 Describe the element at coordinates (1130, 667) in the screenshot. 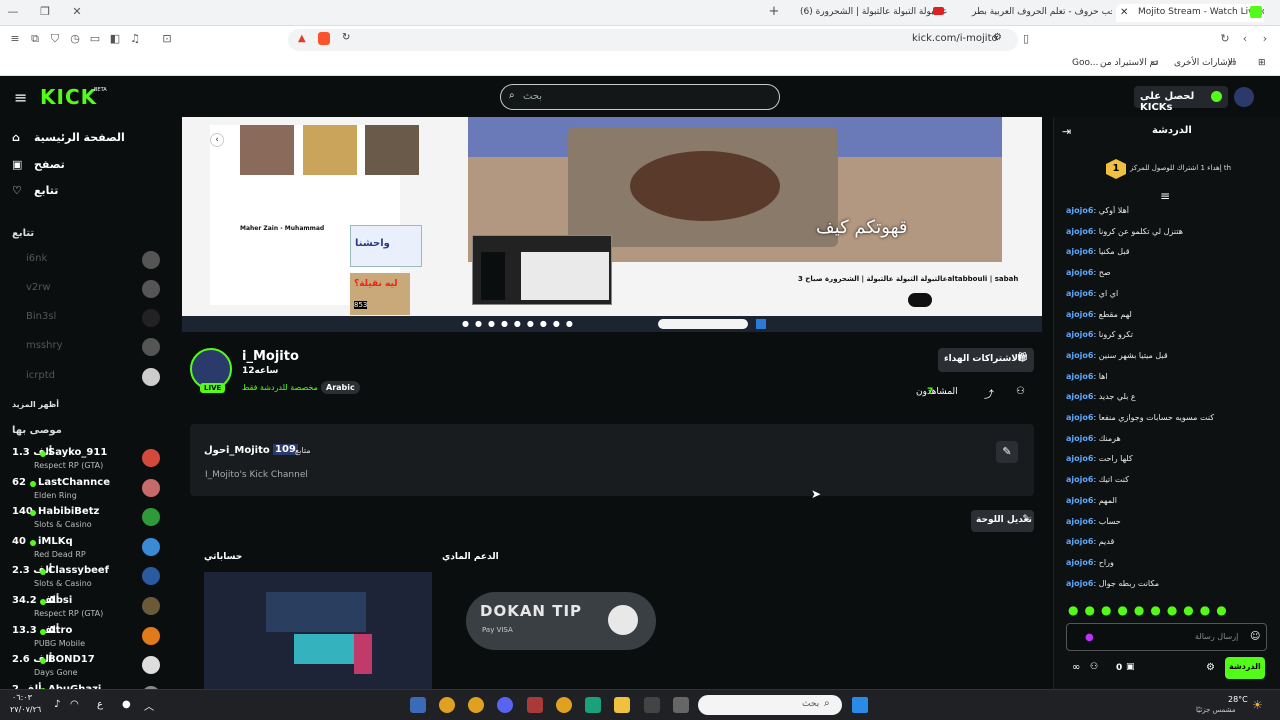

I see `gift-box-icon: ▣` at that location.